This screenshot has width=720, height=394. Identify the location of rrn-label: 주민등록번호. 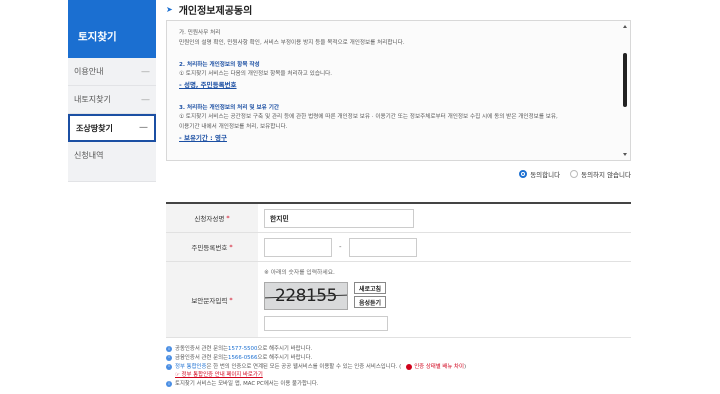
(209, 248).